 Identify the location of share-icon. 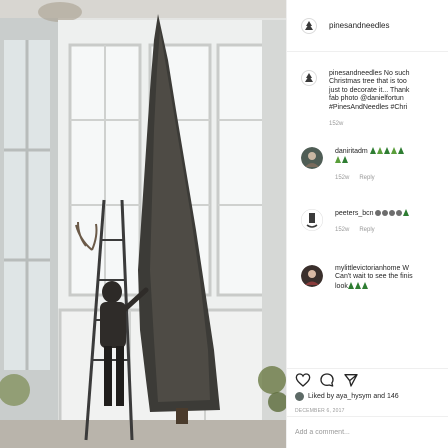
(351, 380).